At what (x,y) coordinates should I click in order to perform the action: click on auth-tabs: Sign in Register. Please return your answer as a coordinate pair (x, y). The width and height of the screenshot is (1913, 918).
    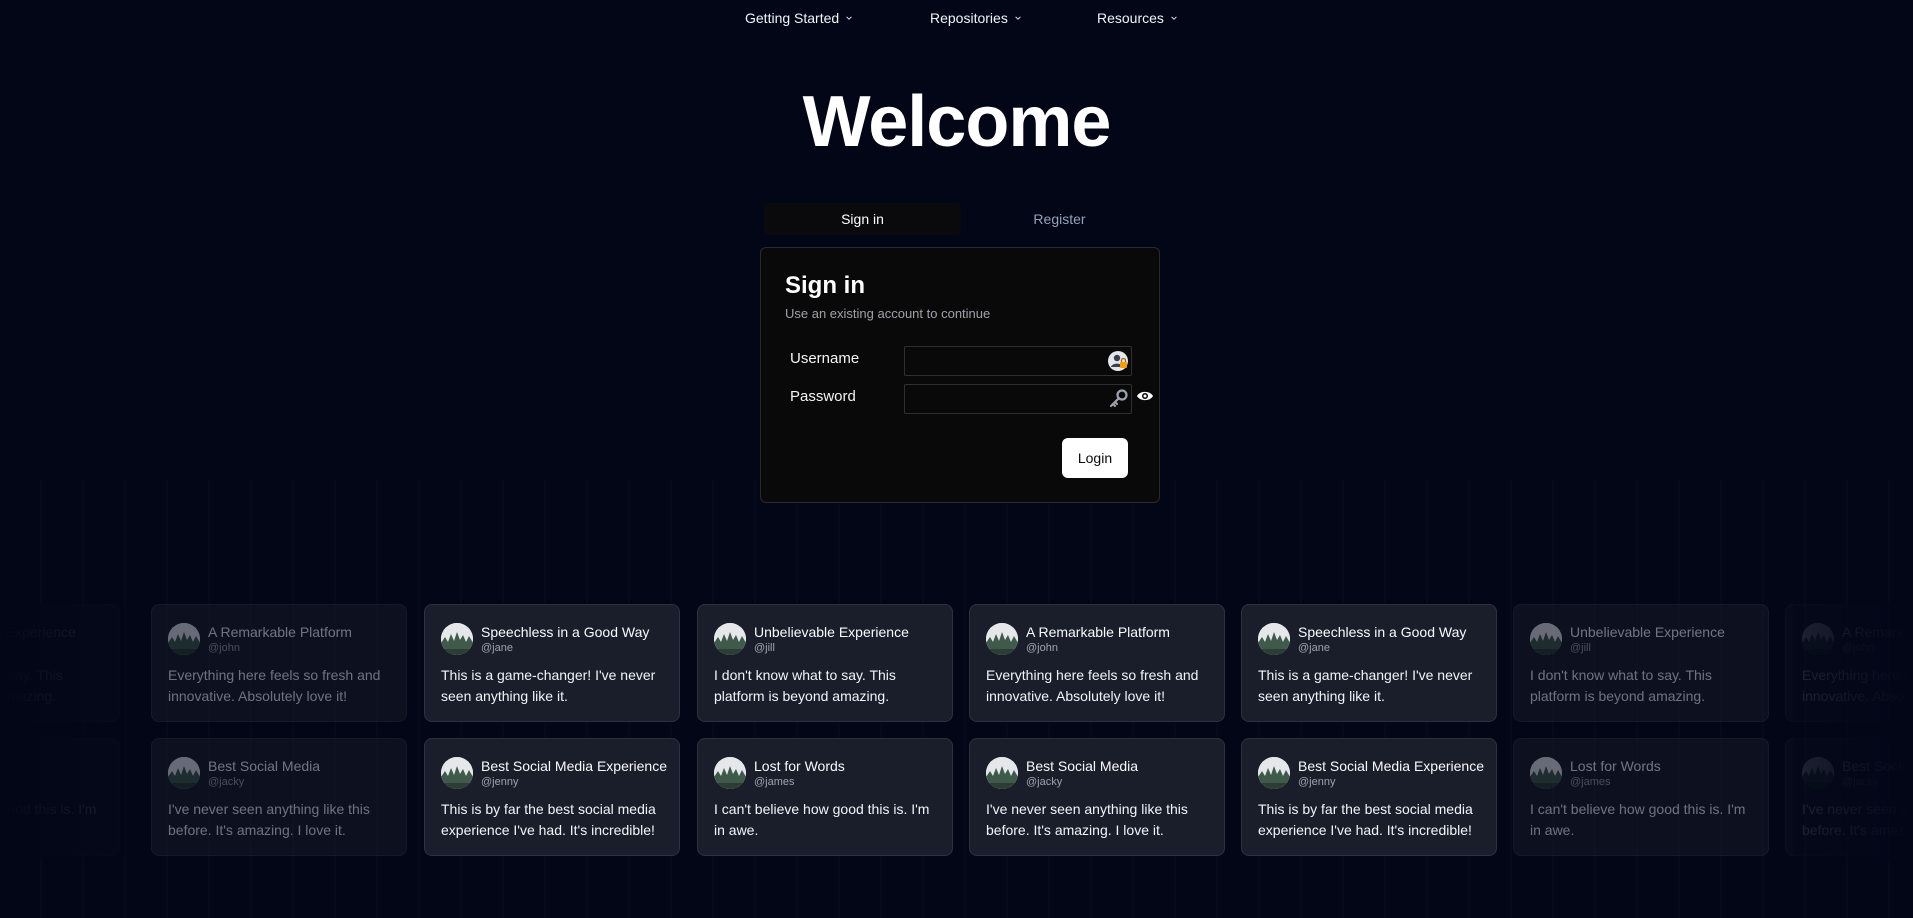
    Looking at the image, I should click on (961, 219).